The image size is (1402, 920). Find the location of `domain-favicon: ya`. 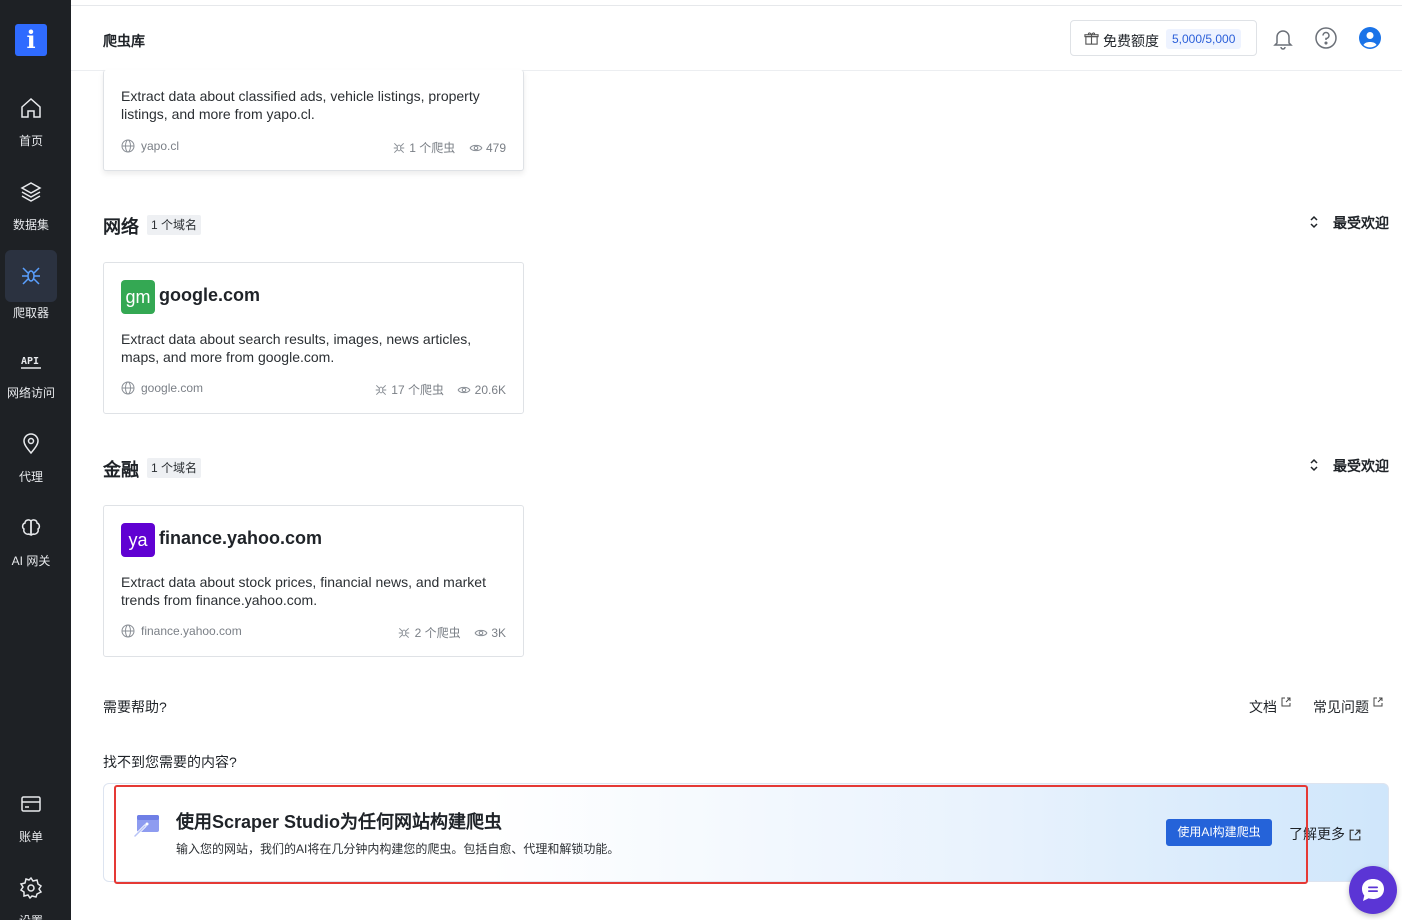

domain-favicon: ya is located at coordinates (138, 540).